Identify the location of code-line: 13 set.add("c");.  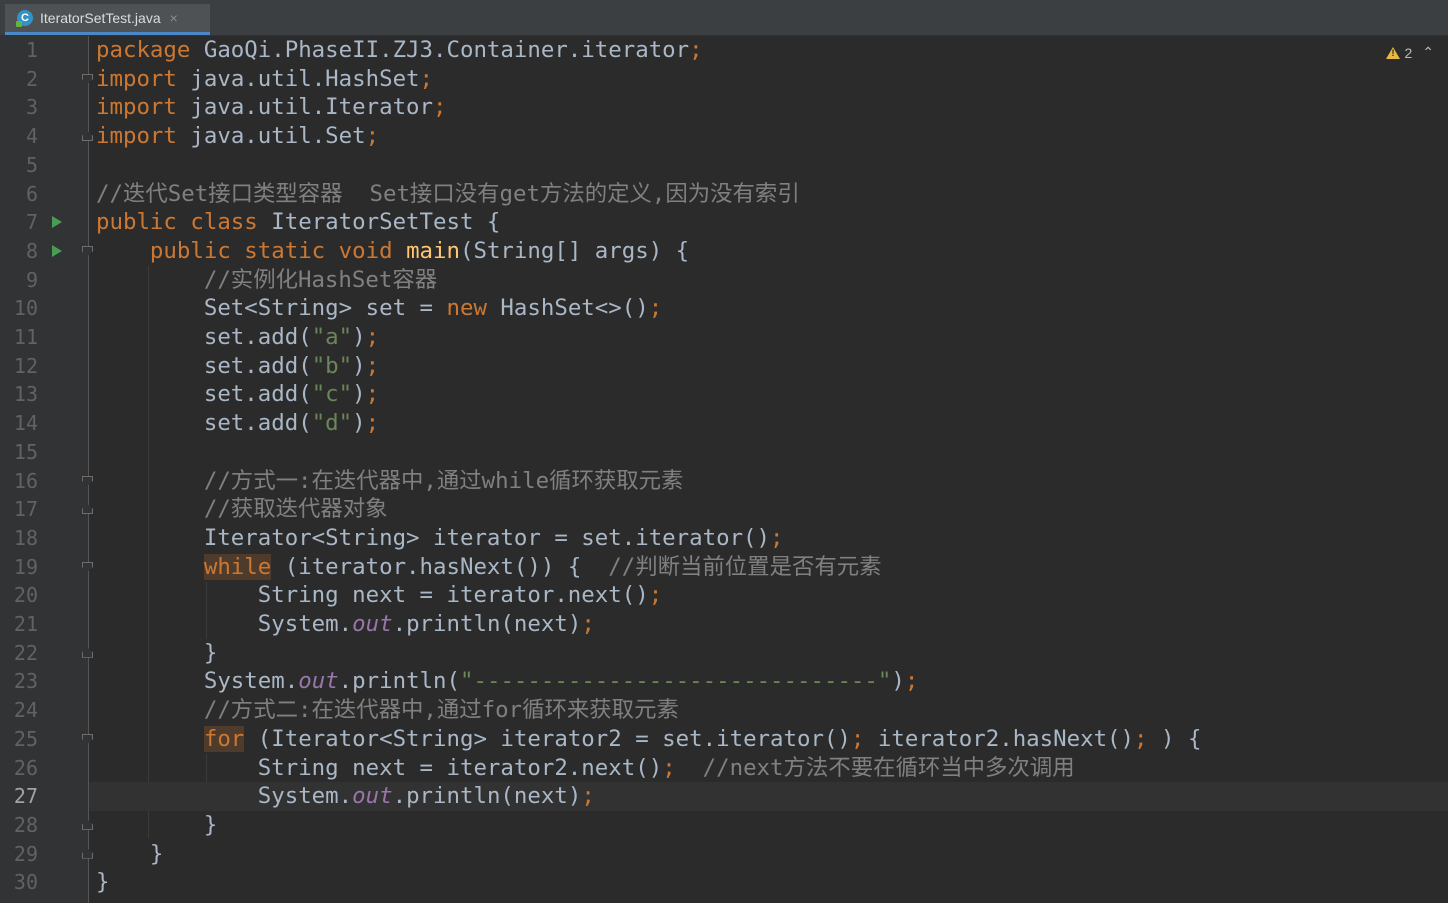
(724, 394).